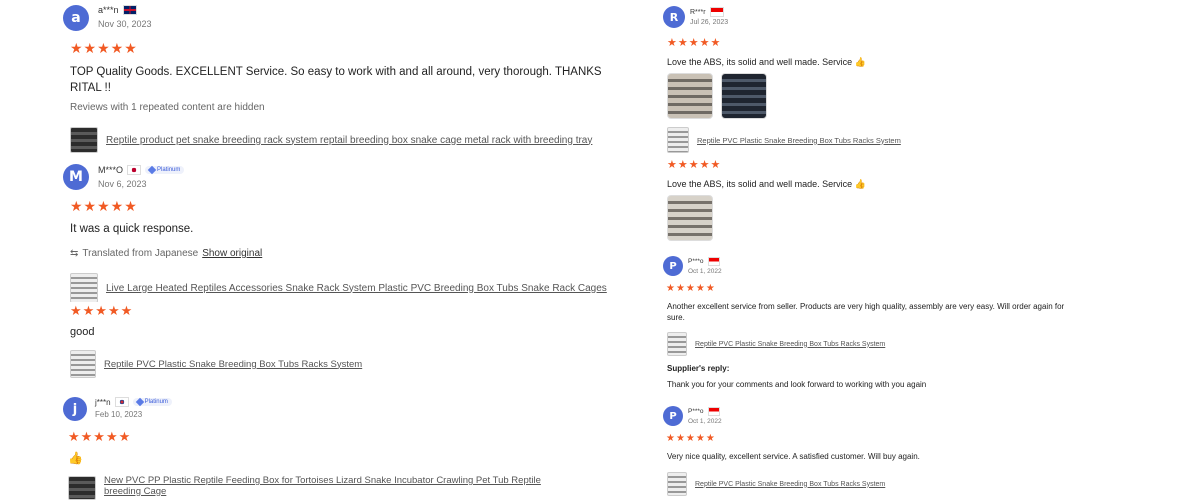 This screenshot has height=500, width=1200. What do you see at coordinates (134, 170) in the screenshot?
I see `japan-flag-icon` at bounding box center [134, 170].